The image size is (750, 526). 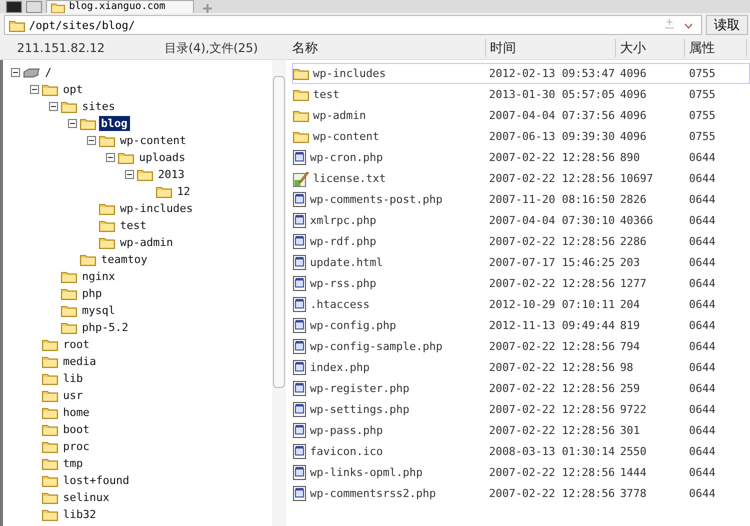 What do you see at coordinates (73, 89) in the screenshot?
I see `tree-item: opt` at bounding box center [73, 89].